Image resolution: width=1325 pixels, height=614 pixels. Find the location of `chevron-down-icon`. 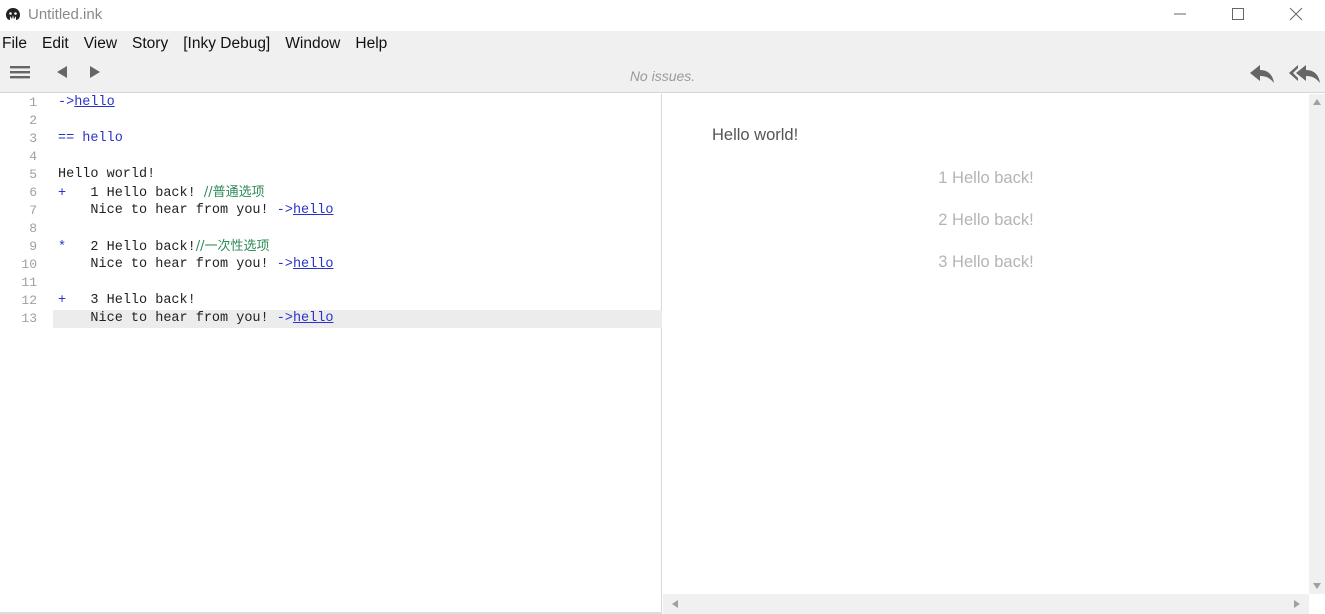

chevron-down-icon is located at coordinates (1317, 586).